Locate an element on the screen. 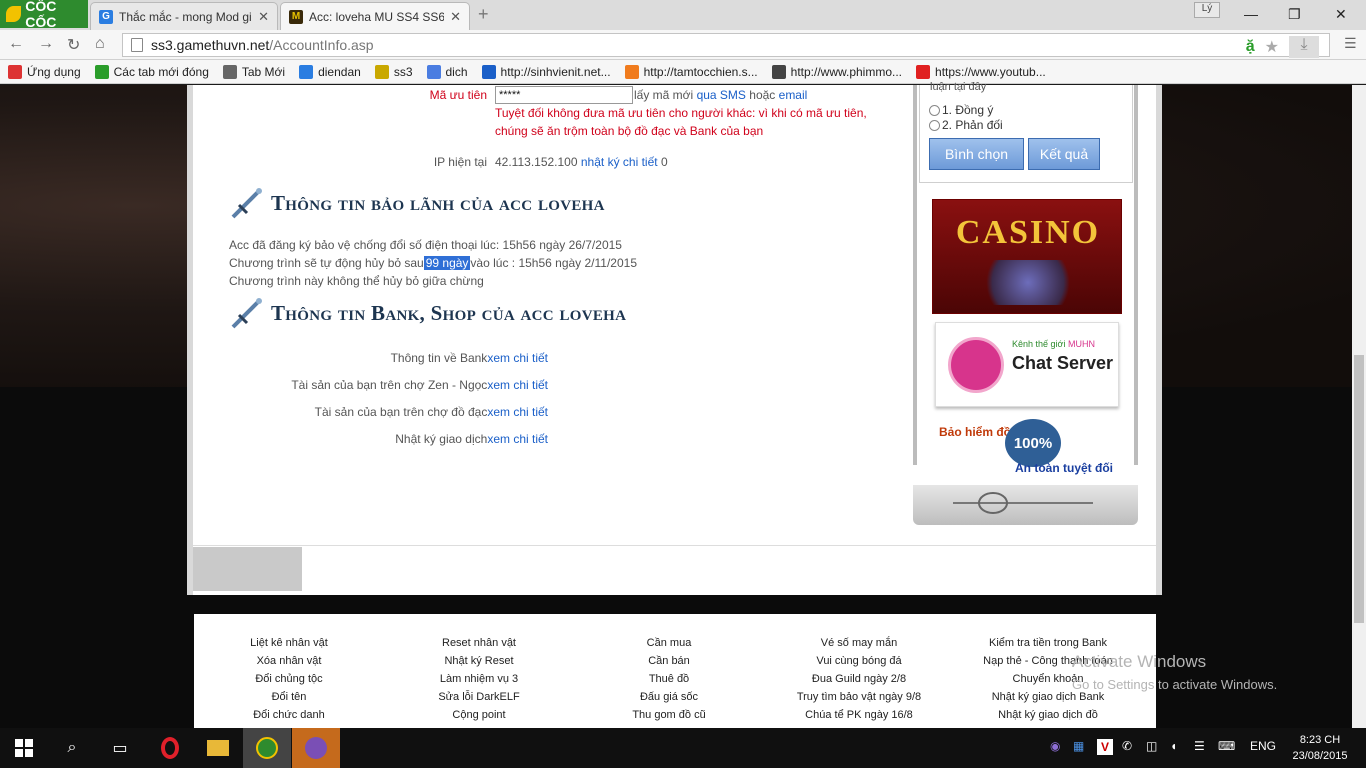  viber-taskbar-icon is located at coordinates (316, 748).